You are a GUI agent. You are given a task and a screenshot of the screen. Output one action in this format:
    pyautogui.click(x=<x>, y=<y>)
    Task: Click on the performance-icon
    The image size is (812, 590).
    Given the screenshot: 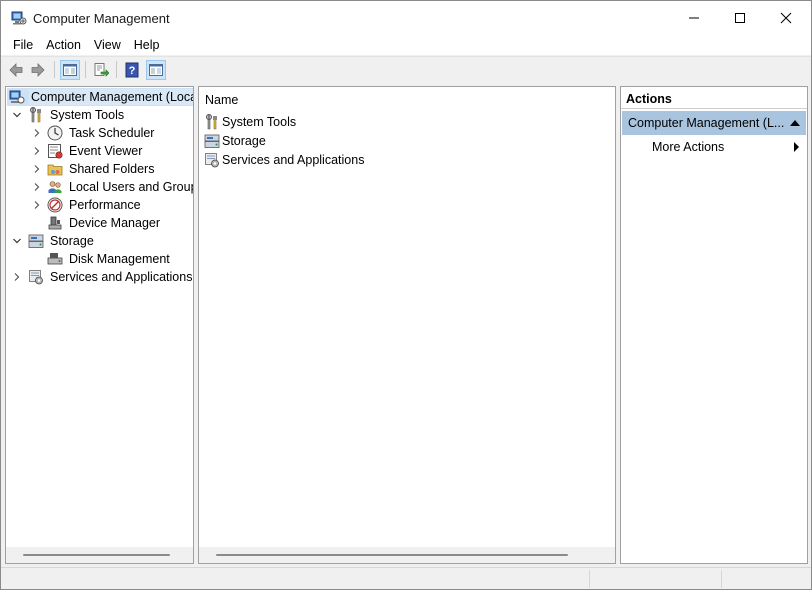 What is the action you would take?
    pyautogui.click(x=55, y=205)
    